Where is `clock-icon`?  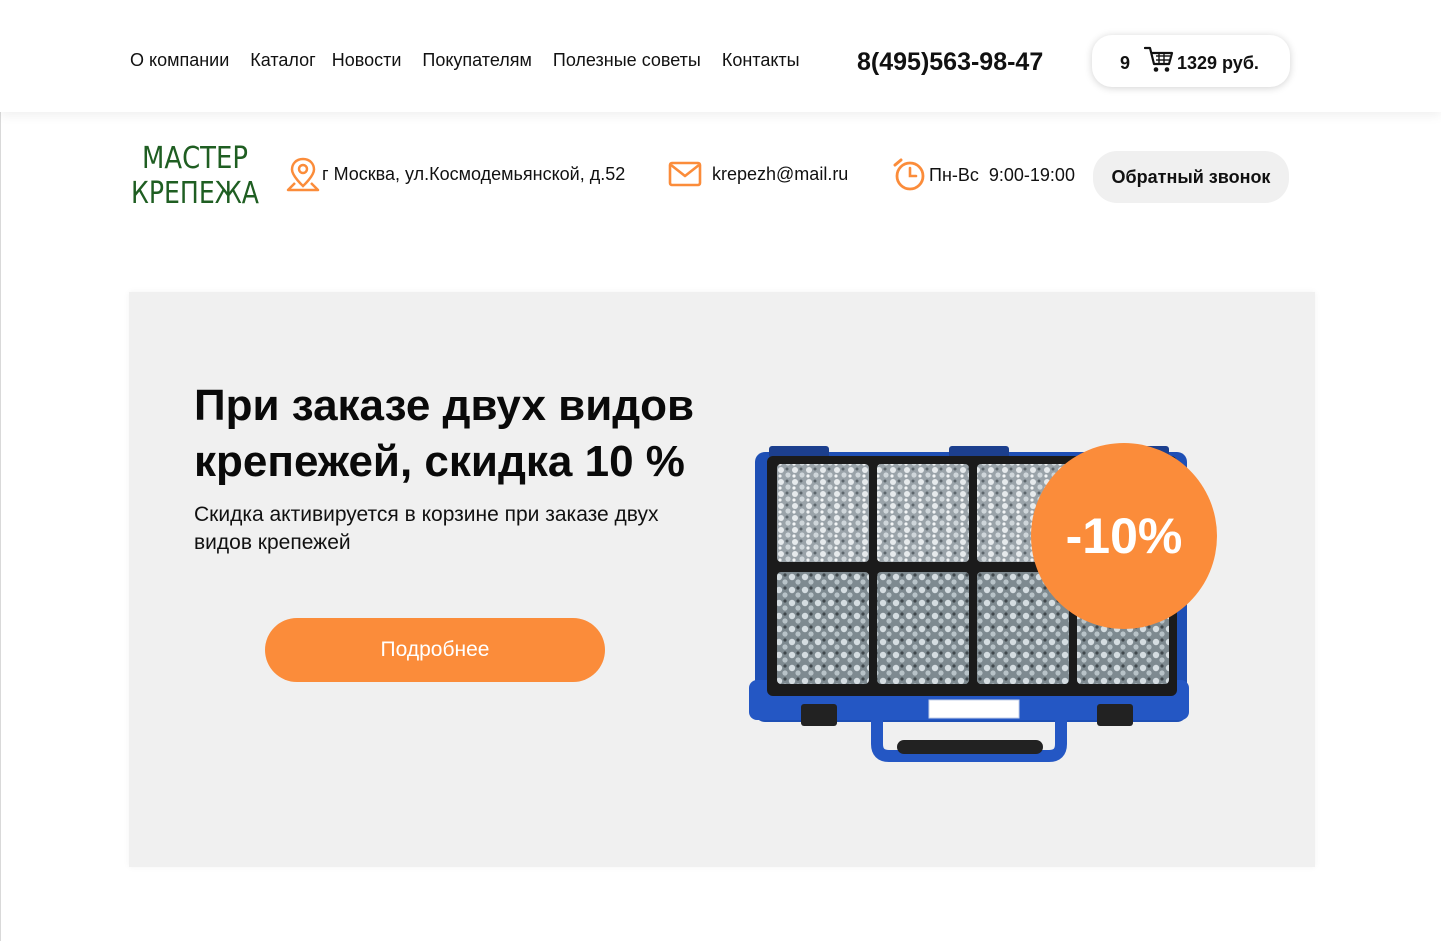
clock-icon is located at coordinates (909, 174).